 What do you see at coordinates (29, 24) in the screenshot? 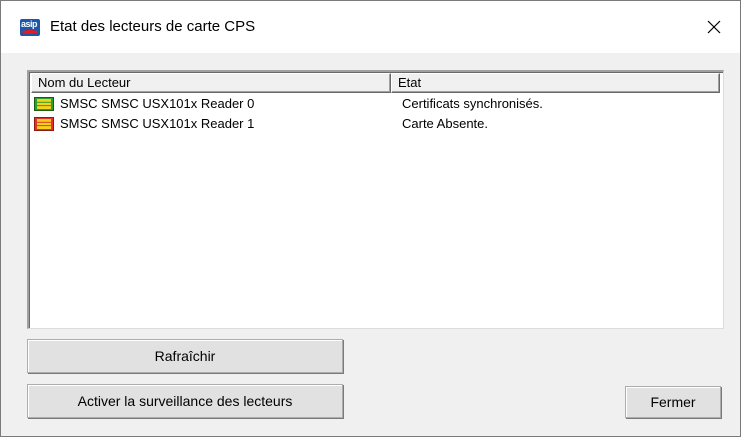
I see `app-icon-text: asip` at bounding box center [29, 24].